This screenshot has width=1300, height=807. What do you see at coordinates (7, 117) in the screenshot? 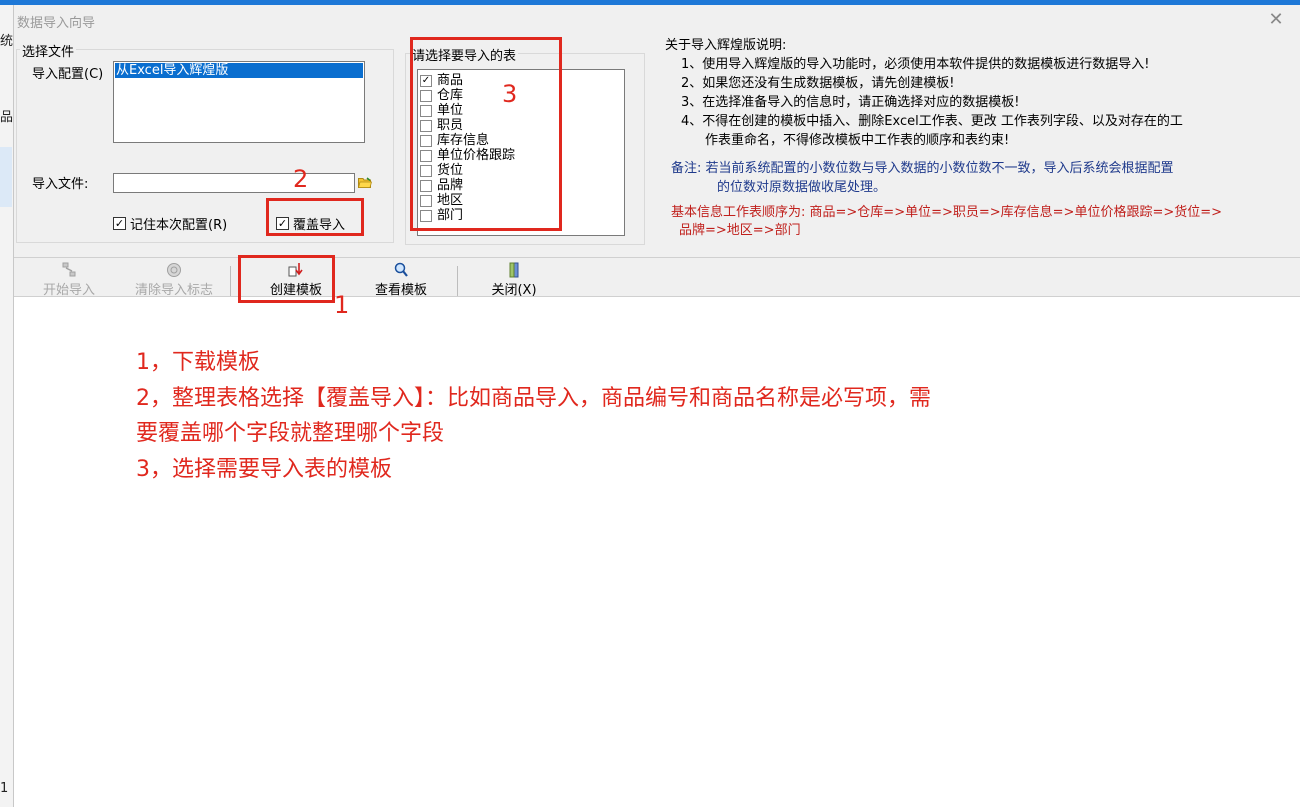
I see `background-text-fragment: 品` at bounding box center [7, 117].